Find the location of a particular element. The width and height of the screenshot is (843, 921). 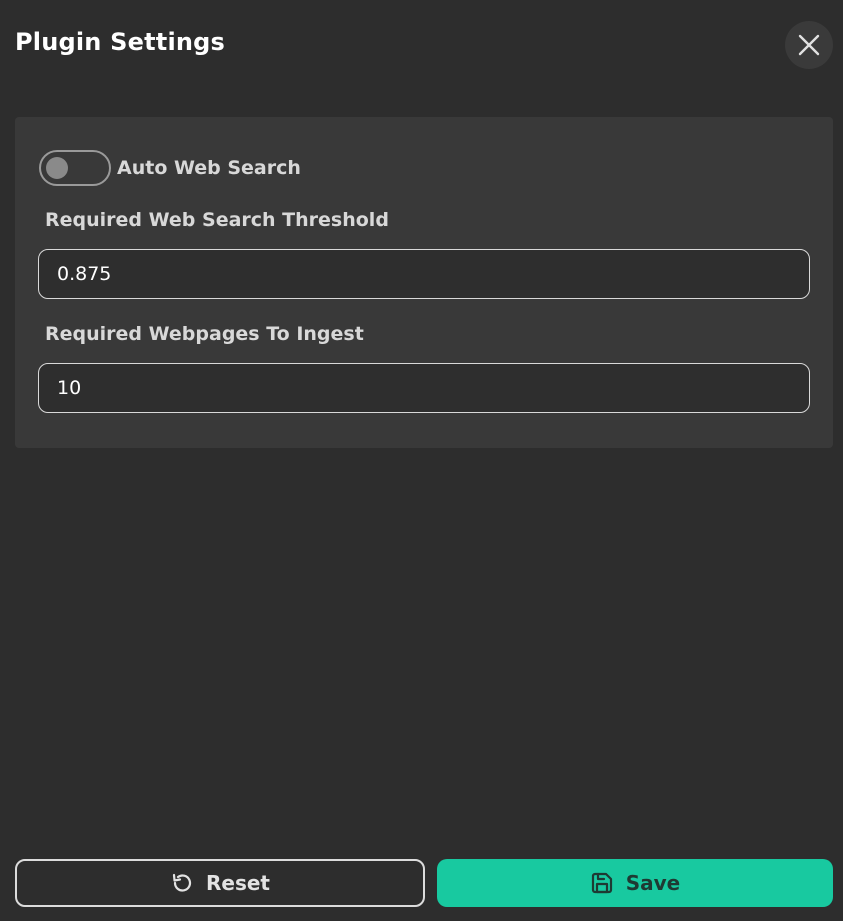

auto-web-search-row: Auto Web Search is located at coordinates (170, 168).